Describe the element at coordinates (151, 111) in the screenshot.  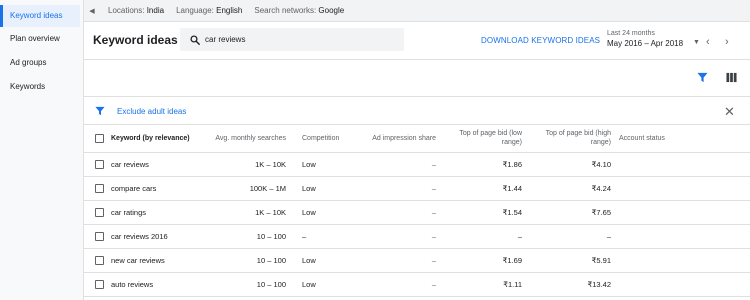
I see `exclude-adult-ideas-filter: Exclude adult ideas` at that location.